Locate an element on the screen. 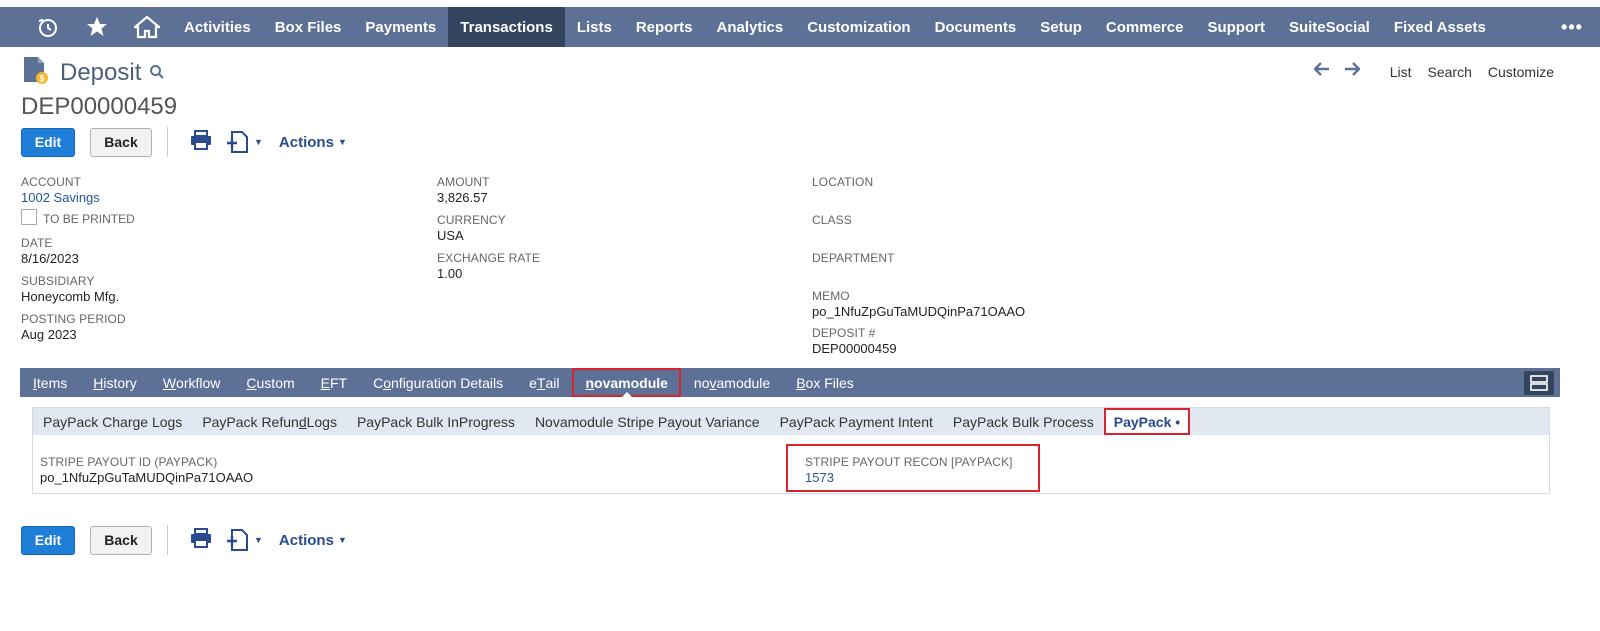  subtab-1: PayPack Refun d Logs is located at coordinates (269, 421).